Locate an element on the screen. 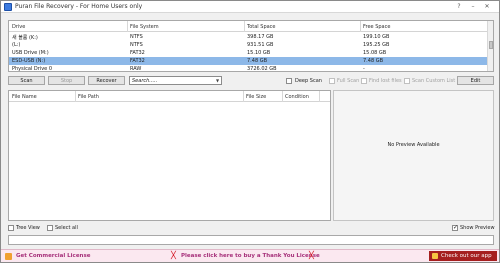  drive-cell-free: 15.08 GB is located at coordinates (375, 53).